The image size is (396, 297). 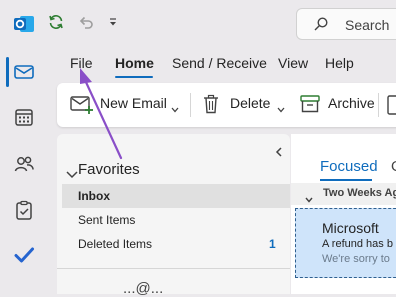 I want to click on folder-sent-items: Sent Items, so click(x=106, y=220).